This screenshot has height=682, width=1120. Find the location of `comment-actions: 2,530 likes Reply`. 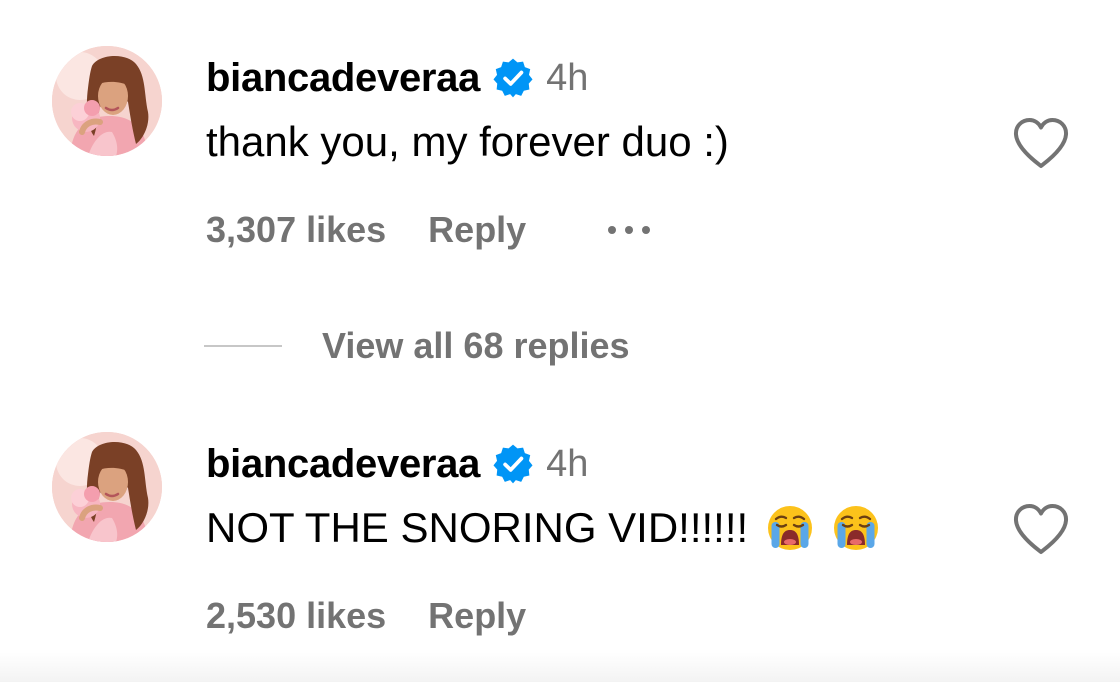

comment-actions: 2,530 likes Reply is located at coordinates (366, 616).